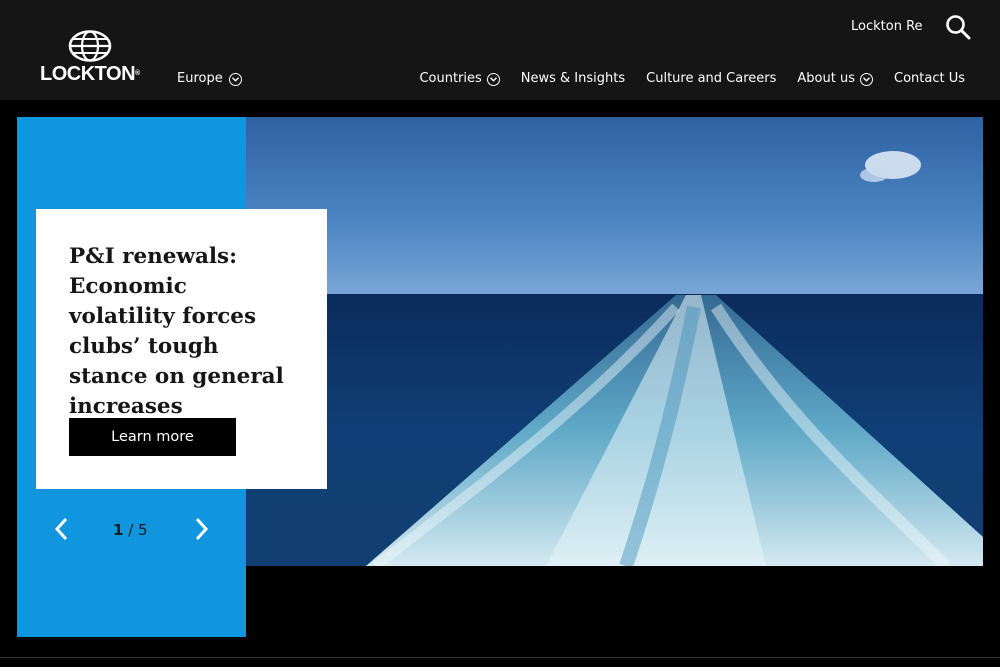  I want to click on logo-wordmark: LOCKTON®, so click(90, 74).